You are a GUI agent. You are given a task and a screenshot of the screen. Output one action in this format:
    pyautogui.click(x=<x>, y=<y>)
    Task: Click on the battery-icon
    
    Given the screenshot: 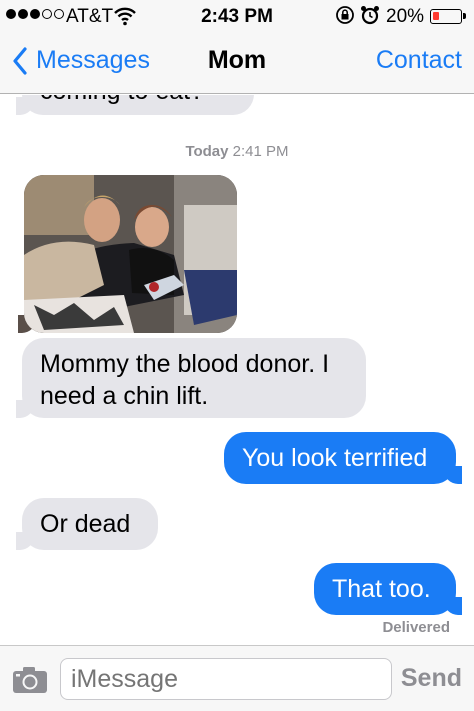 What is the action you would take?
    pyautogui.click(x=448, y=16)
    